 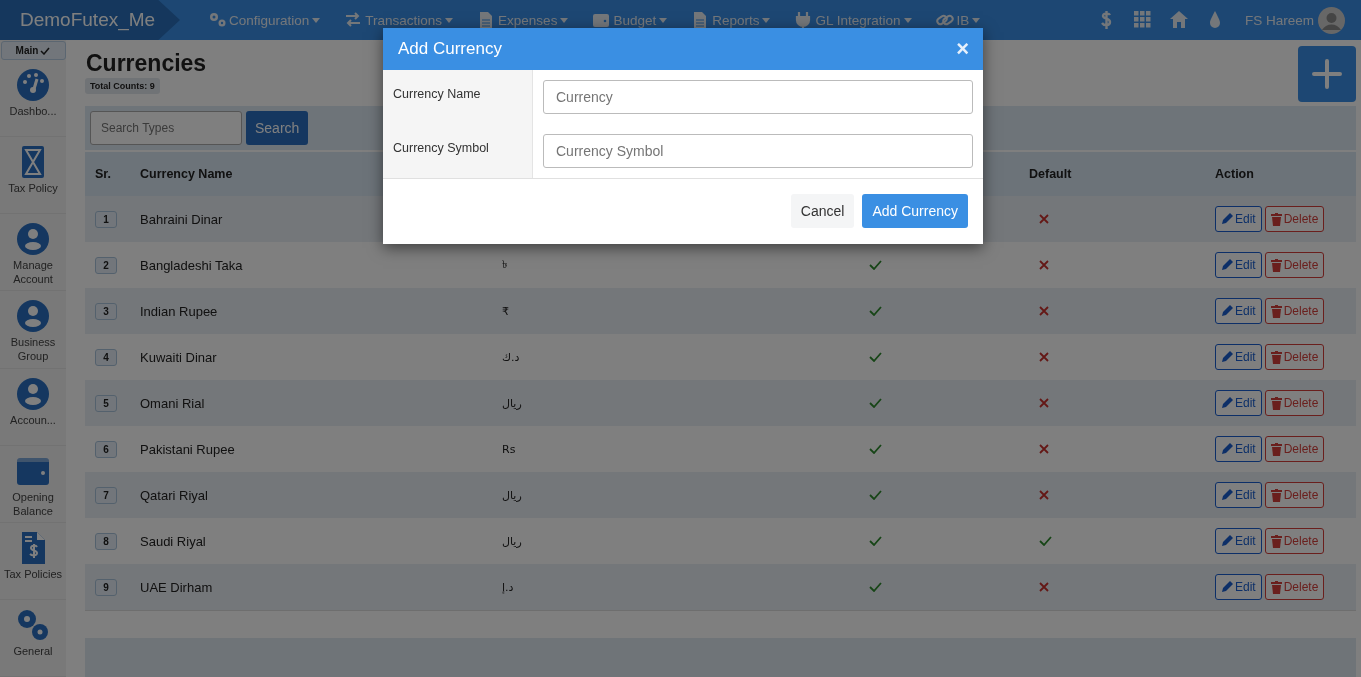 I want to click on gauge-icon, so click(x=33, y=85).